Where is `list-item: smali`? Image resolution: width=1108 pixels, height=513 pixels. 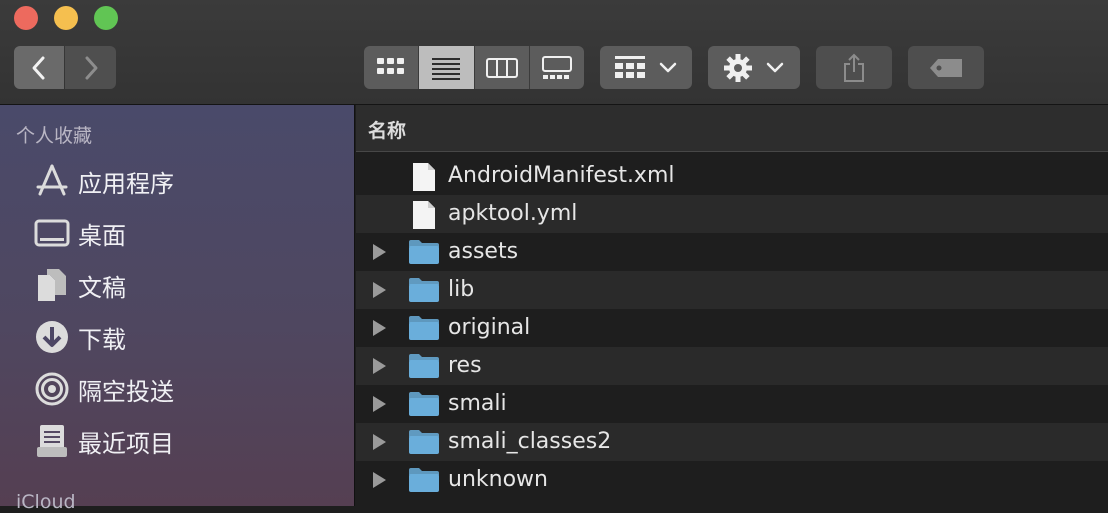
list-item: smali is located at coordinates (732, 404).